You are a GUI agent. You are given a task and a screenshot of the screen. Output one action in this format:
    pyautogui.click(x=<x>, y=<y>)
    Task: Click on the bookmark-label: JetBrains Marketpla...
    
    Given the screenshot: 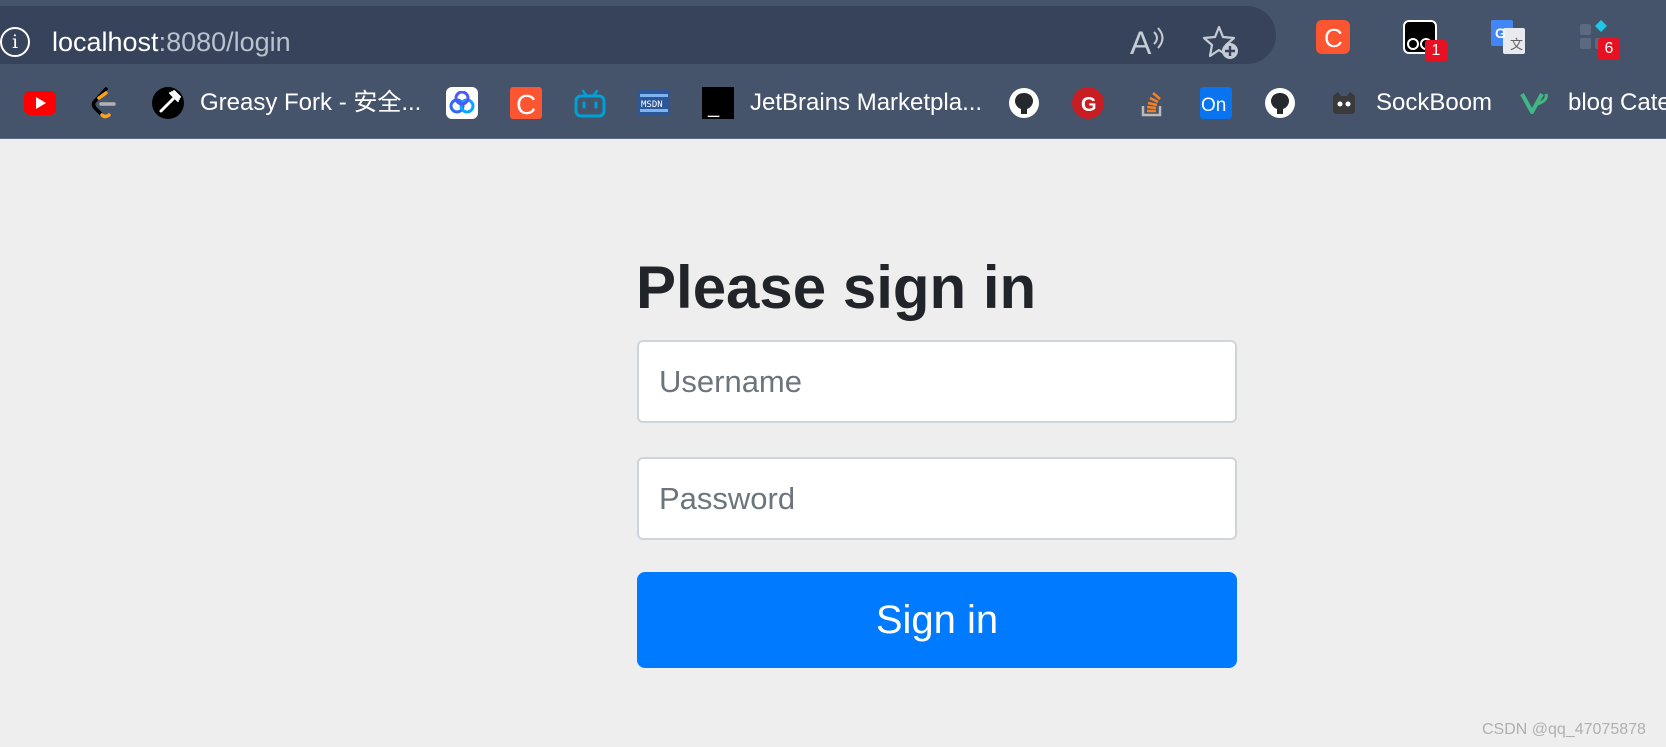 What is the action you would take?
    pyautogui.click(x=866, y=102)
    